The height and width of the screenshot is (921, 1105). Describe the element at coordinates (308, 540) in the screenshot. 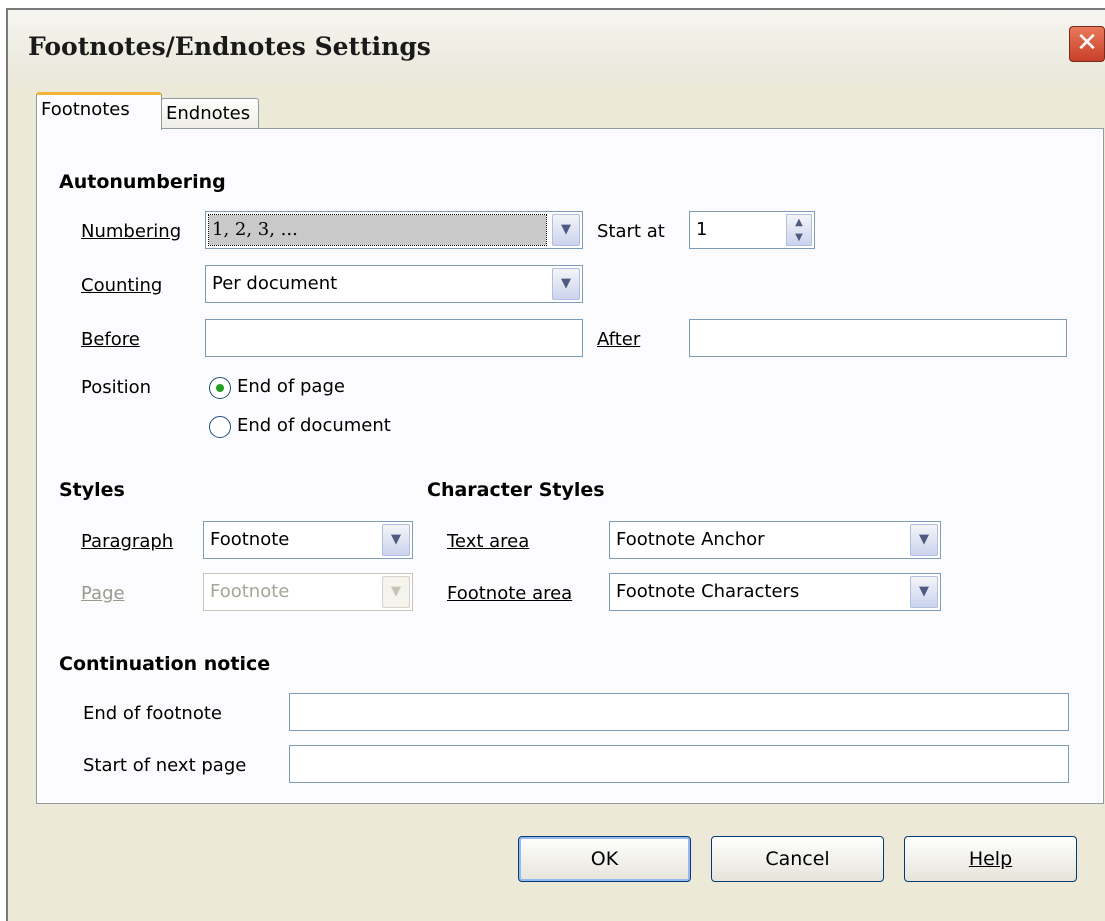

I see `paragraph-style-select: Footnote ▼` at that location.